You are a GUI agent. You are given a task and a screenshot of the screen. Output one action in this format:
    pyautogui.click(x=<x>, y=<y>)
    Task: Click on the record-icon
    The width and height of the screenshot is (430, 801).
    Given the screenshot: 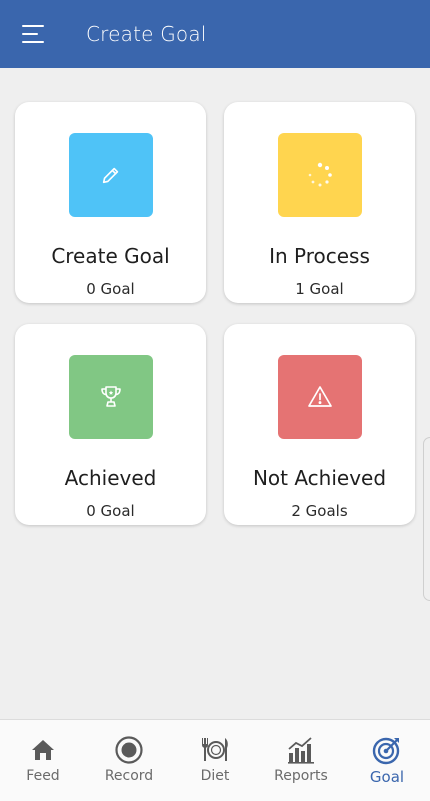 What is the action you would take?
    pyautogui.click(x=129, y=750)
    